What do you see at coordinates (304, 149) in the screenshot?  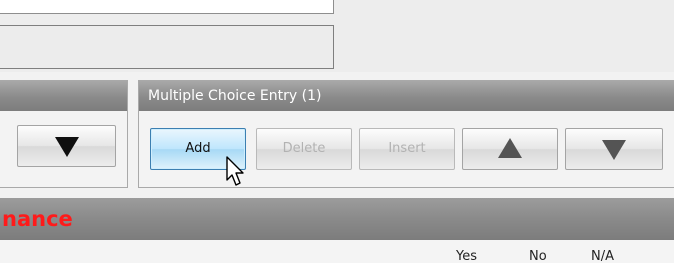 I see `delete-button: Delete` at bounding box center [304, 149].